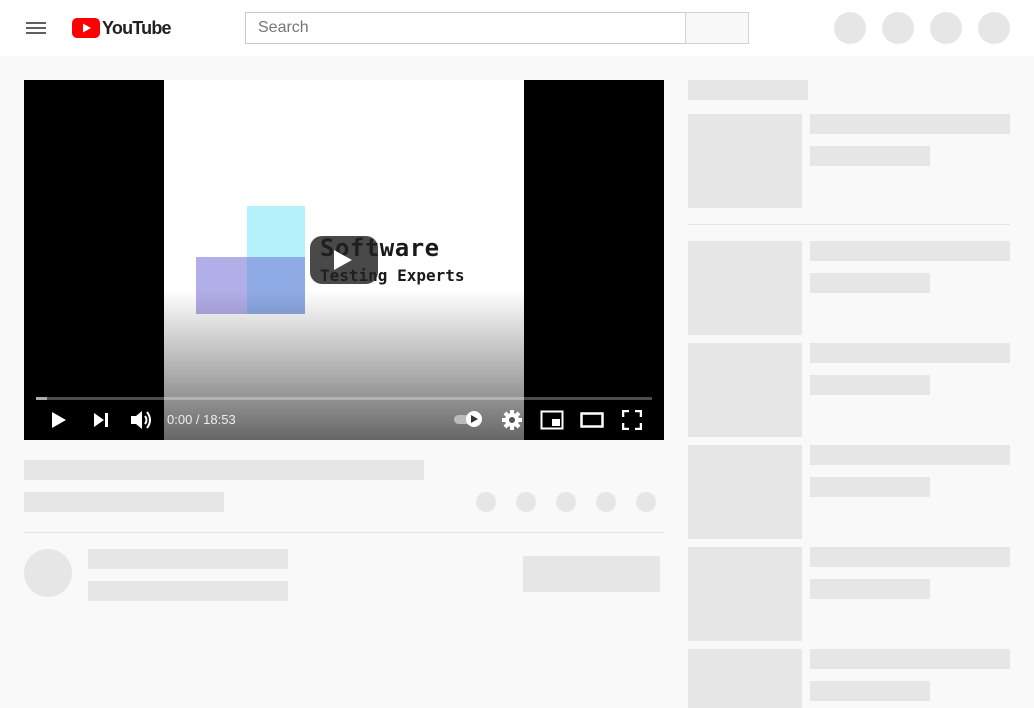 The width and height of the screenshot is (1034, 708). What do you see at coordinates (48, 573) in the screenshot?
I see `channel-avatar-placeholder` at bounding box center [48, 573].